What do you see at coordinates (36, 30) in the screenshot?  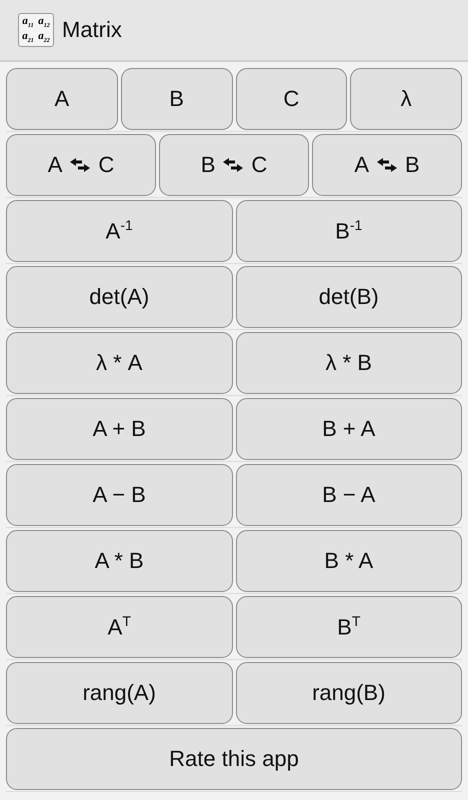 I see `app-icon: a$_{11}$ a$_{12}$ a$_{21}$ a$_{22}$` at bounding box center [36, 30].